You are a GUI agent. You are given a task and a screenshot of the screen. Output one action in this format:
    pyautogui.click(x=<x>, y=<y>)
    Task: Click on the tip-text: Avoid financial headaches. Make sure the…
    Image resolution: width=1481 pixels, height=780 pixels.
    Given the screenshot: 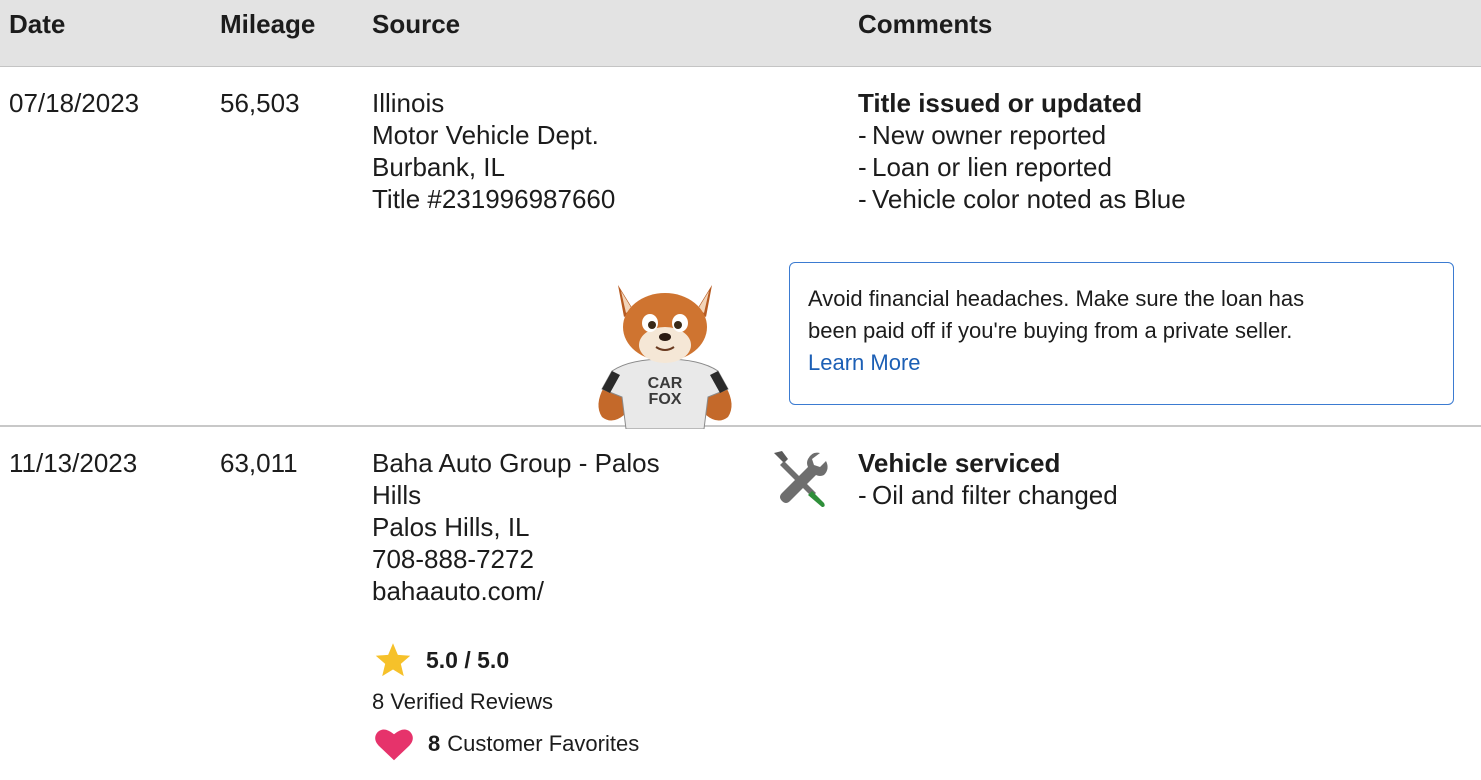 What is the action you would take?
    pyautogui.click(x=1056, y=298)
    